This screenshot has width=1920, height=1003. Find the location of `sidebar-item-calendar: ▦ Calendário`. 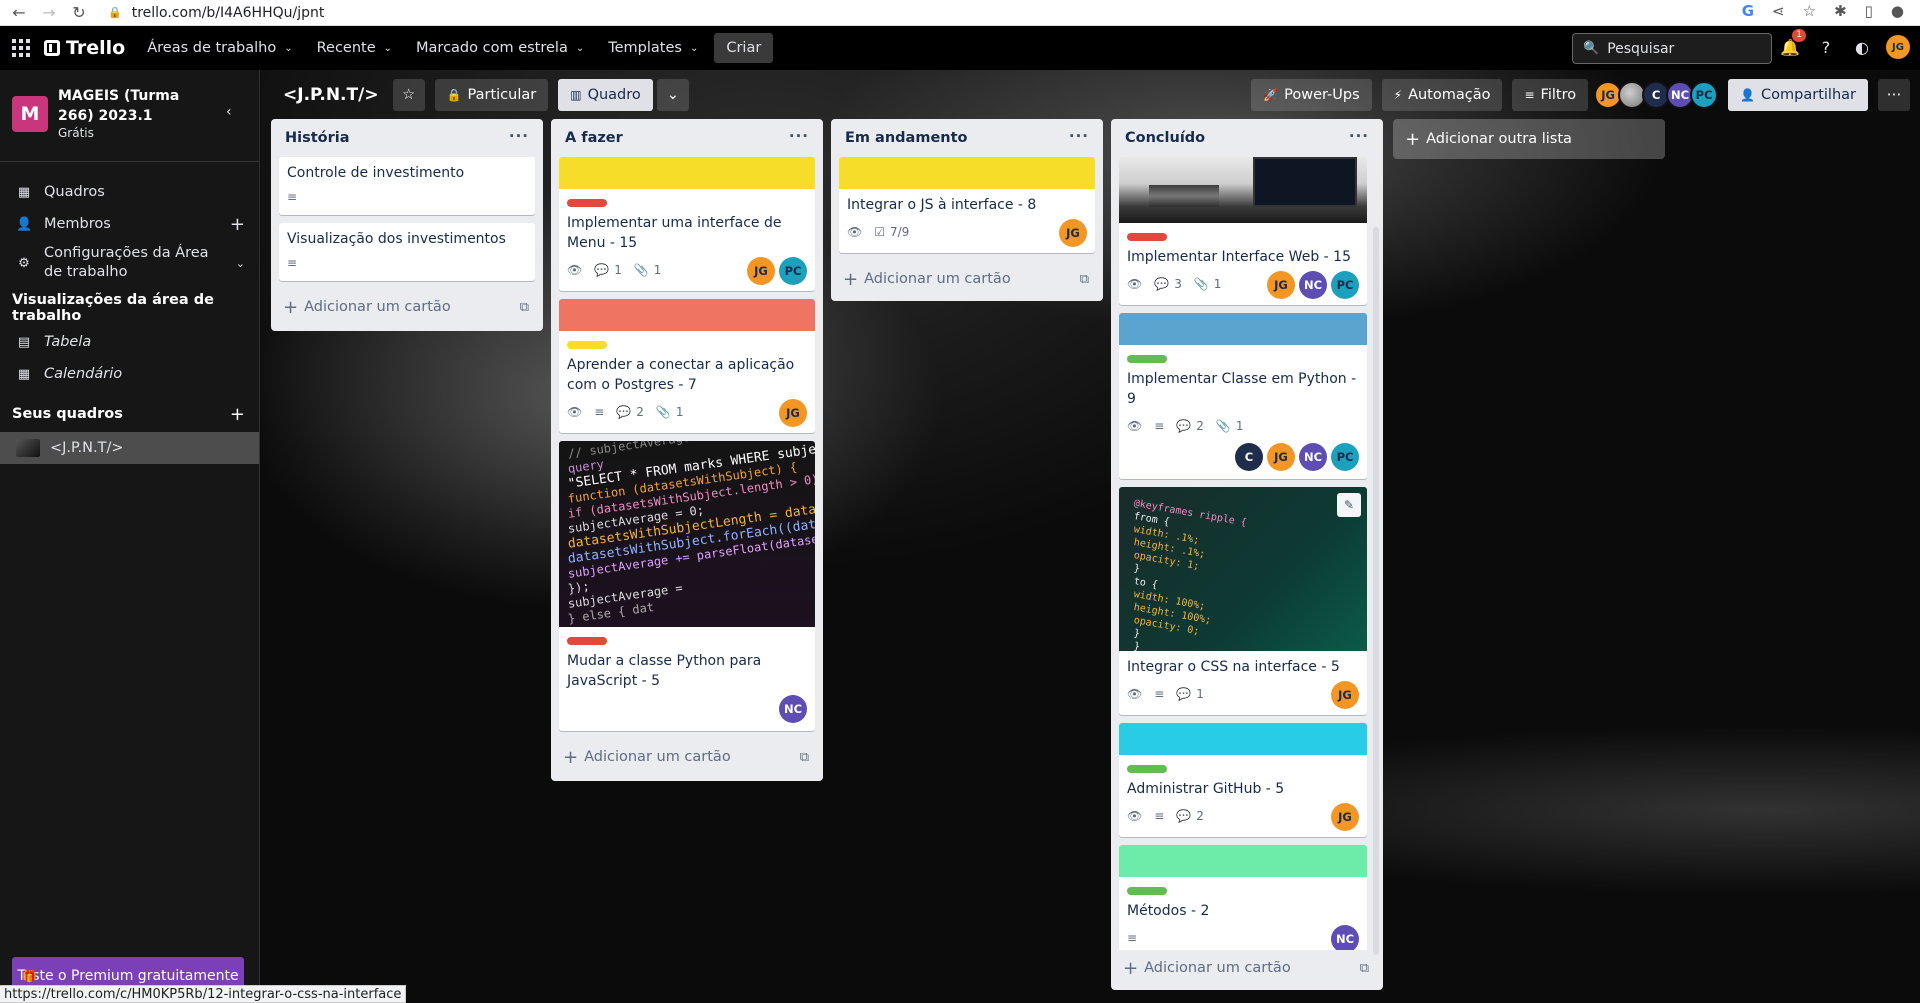

sidebar-item-calendar: ▦ Calendário is located at coordinates (129, 374).